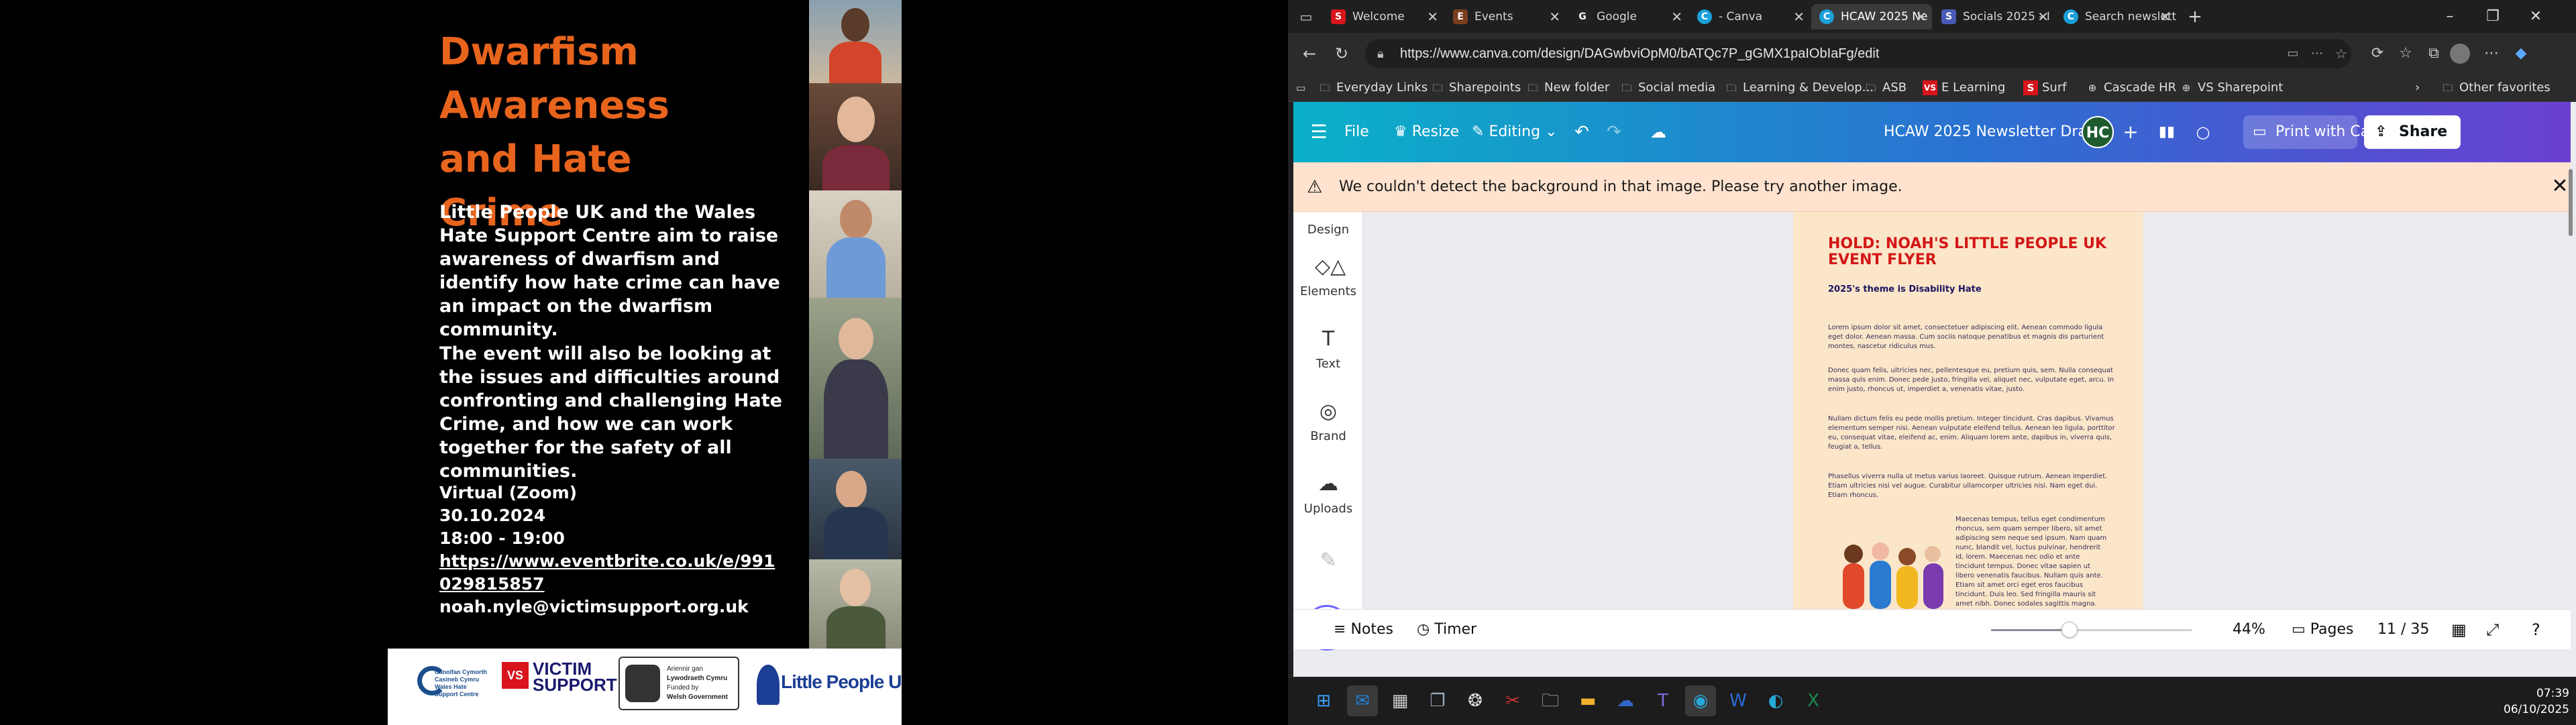 The image size is (2576, 725). I want to click on cloud-app-icon: ☁, so click(1625, 700).